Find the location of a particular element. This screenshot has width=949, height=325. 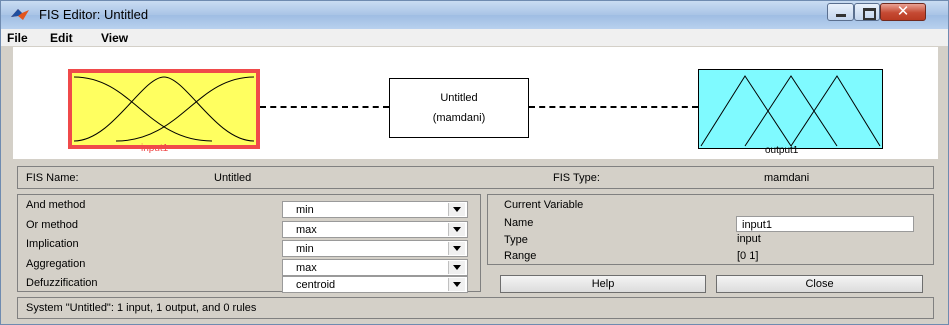

defuzzification-select: centroid is located at coordinates (375, 284).